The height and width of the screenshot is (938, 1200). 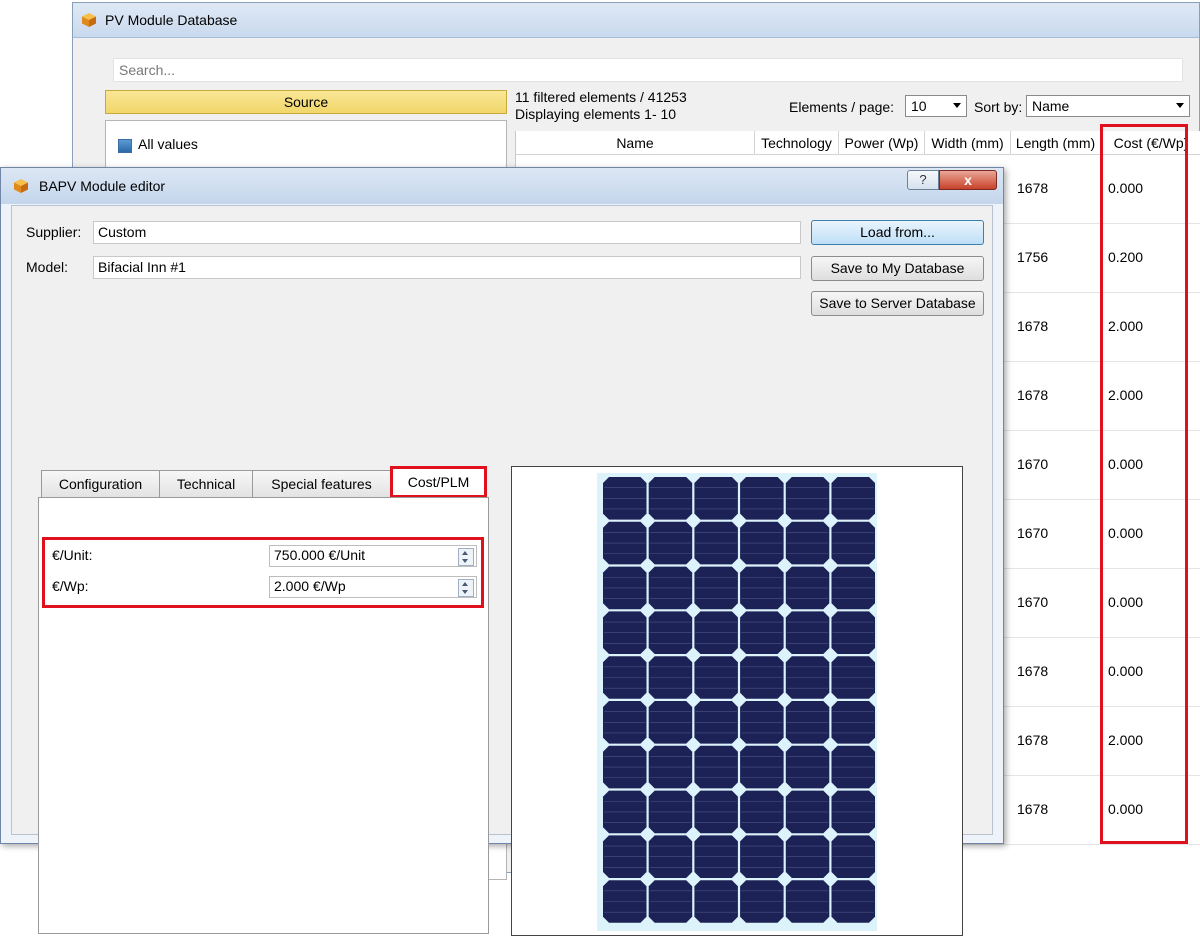 I want to click on editor-title: BAPV Module editor, so click(x=102, y=186).